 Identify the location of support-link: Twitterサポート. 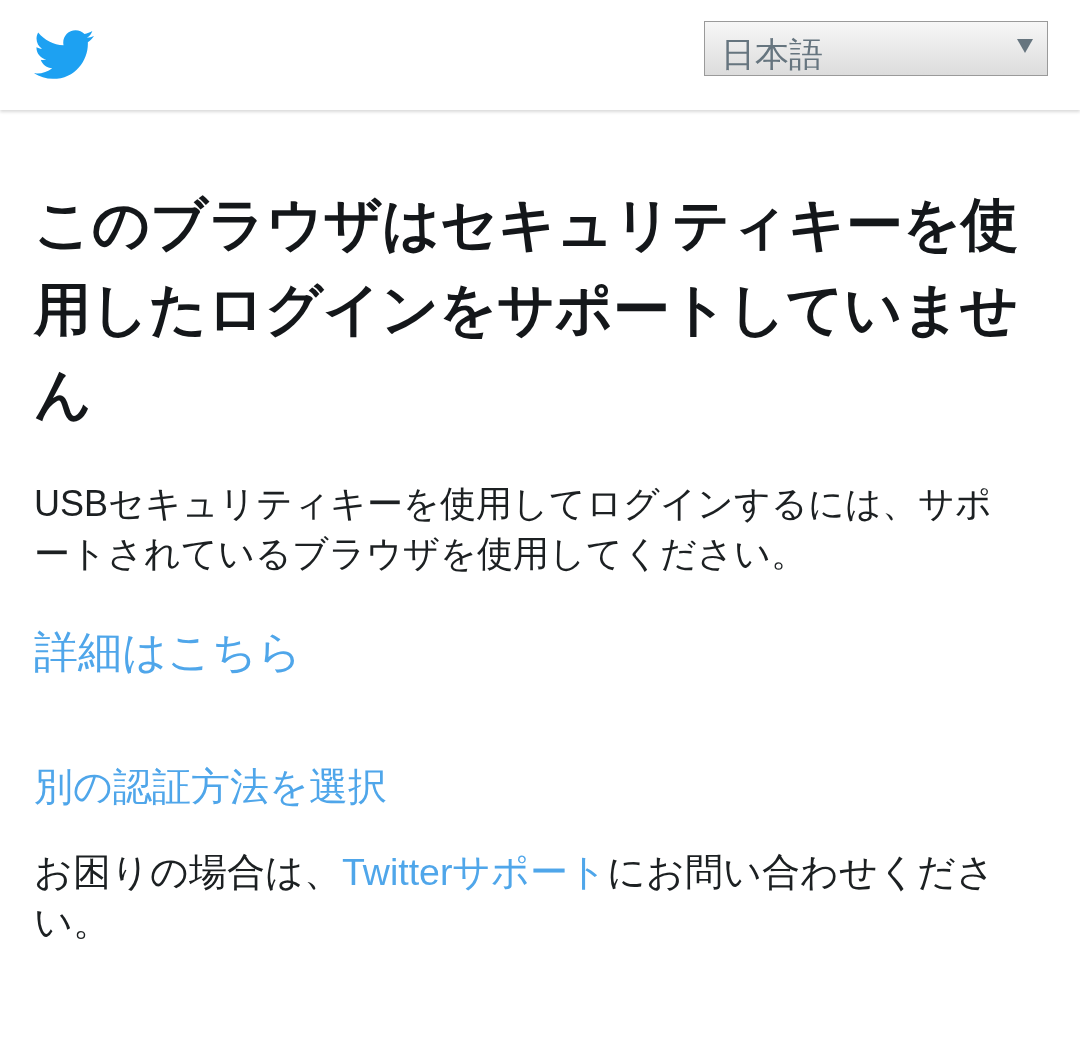
(475, 872).